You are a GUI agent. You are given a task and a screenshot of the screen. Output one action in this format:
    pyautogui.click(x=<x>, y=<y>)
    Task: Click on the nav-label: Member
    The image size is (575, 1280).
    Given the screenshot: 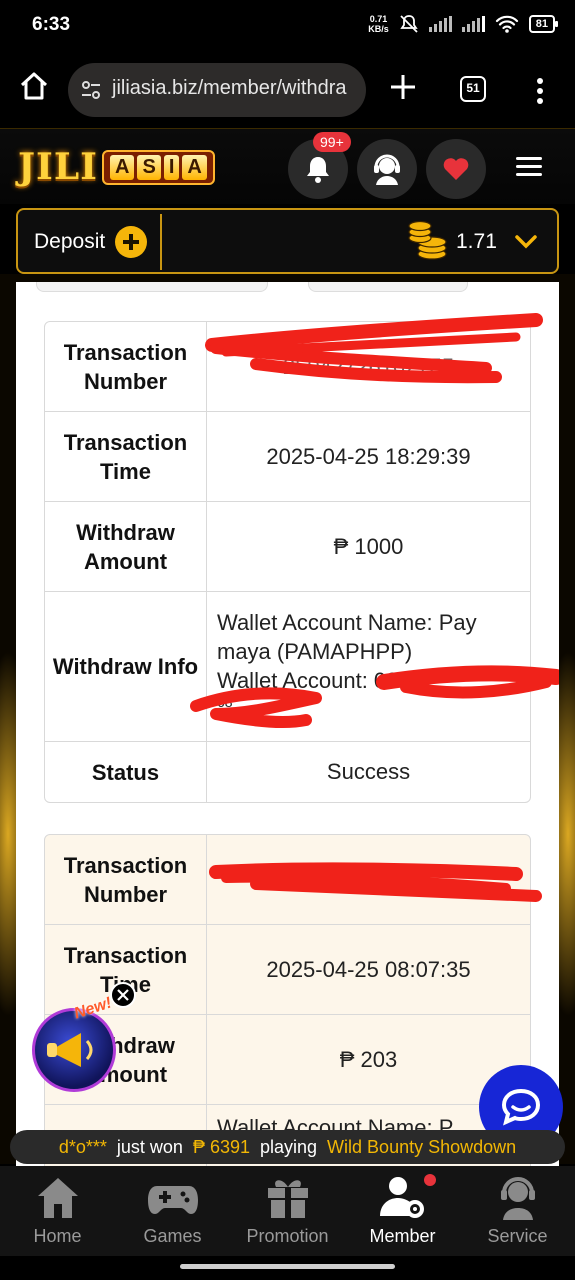 What is the action you would take?
    pyautogui.click(x=402, y=1236)
    